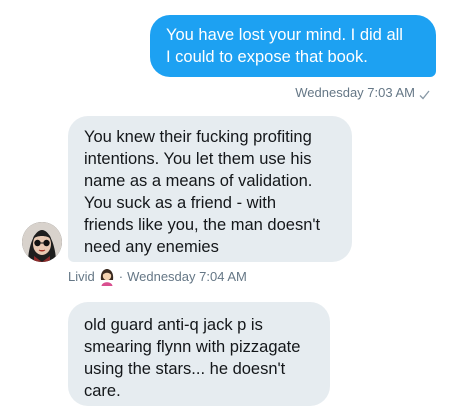 This screenshot has height=410, width=450. I want to click on message-timestamp: Wednesday 7:03 AM, so click(355, 92).